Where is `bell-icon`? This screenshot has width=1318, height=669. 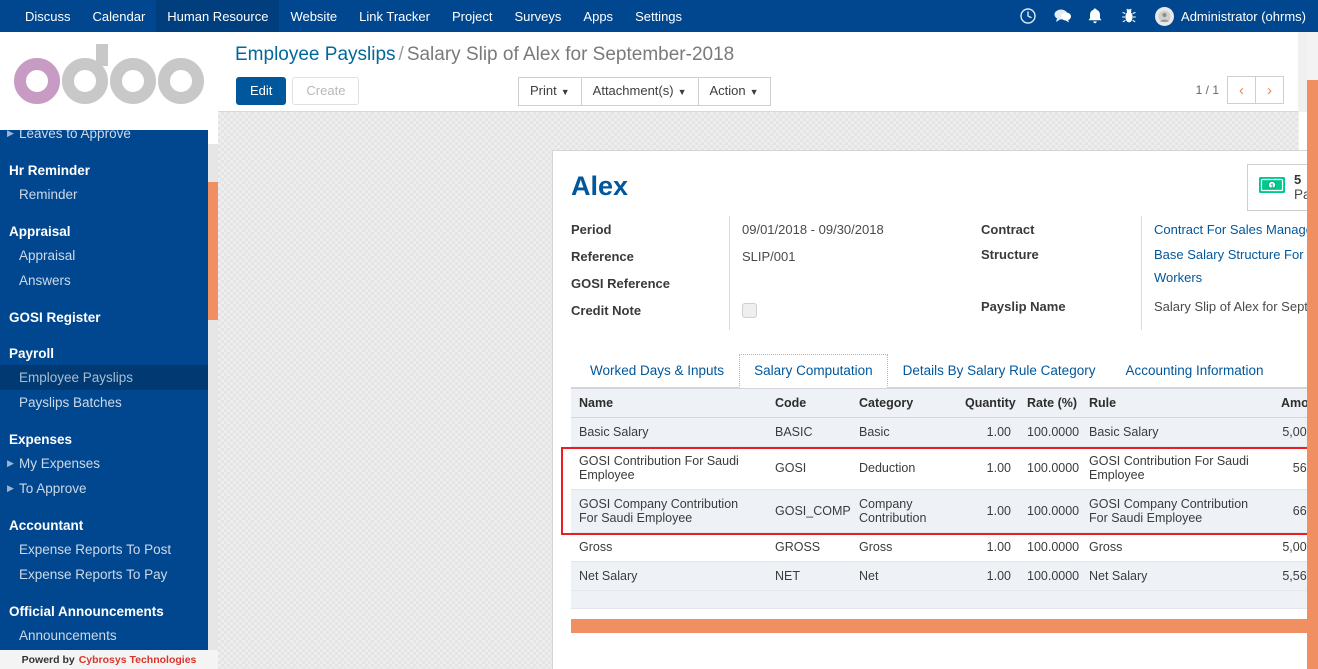 bell-icon is located at coordinates (1096, 16).